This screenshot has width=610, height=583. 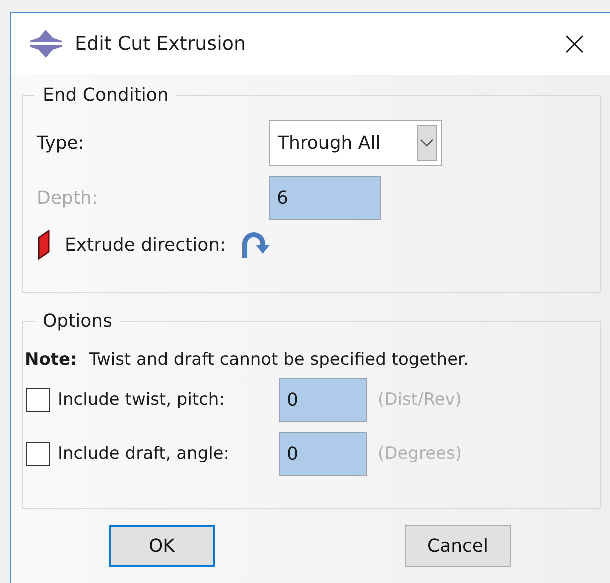 What do you see at coordinates (458, 546) in the screenshot?
I see `dialog-button: Cancel` at bounding box center [458, 546].